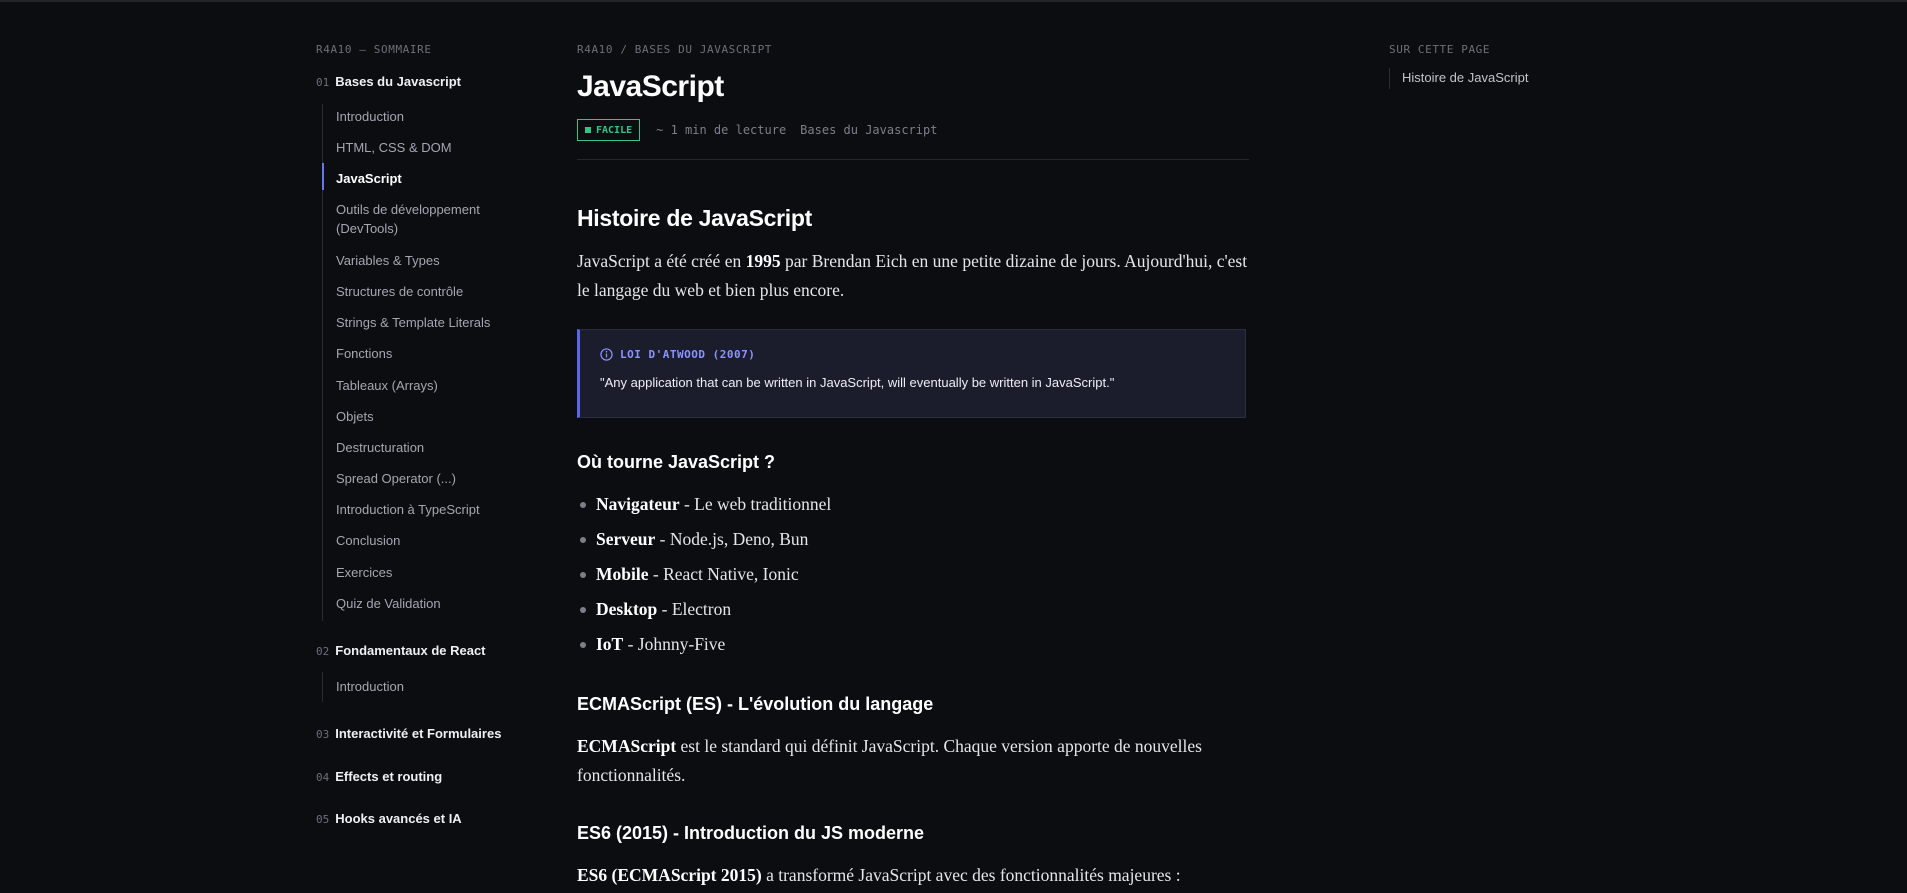  What do you see at coordinates (721, 130) in the screenshot?
I see `reading-time: ~ 1 min de lecture` at bounding box center [721, 130].